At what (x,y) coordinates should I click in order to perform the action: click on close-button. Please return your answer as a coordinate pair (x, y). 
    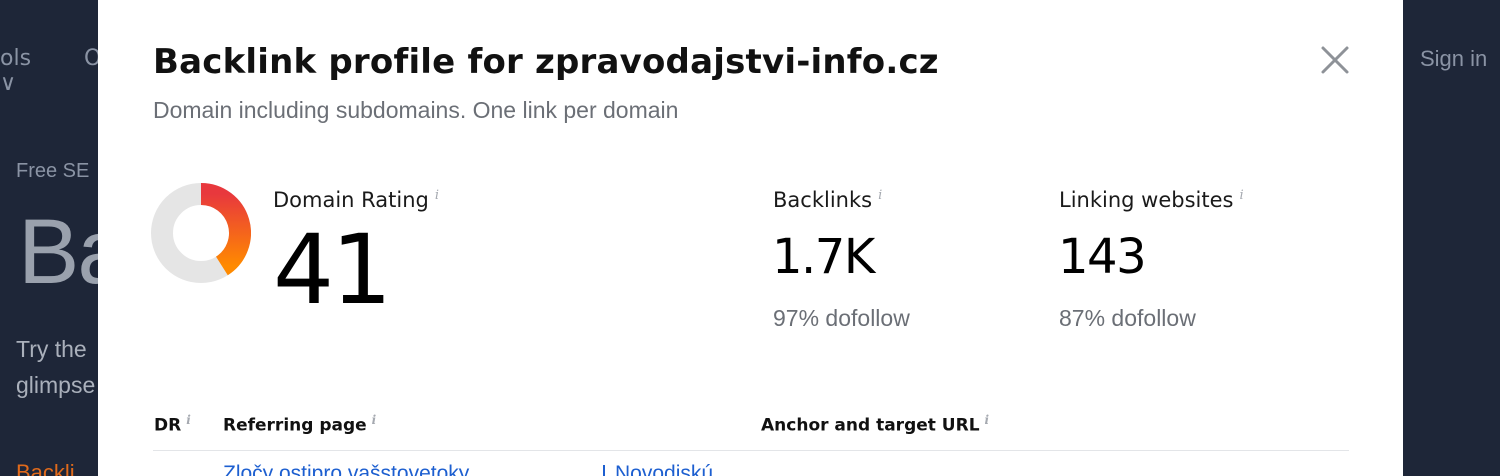
    Looking at the image, I should click on (1335, 60).